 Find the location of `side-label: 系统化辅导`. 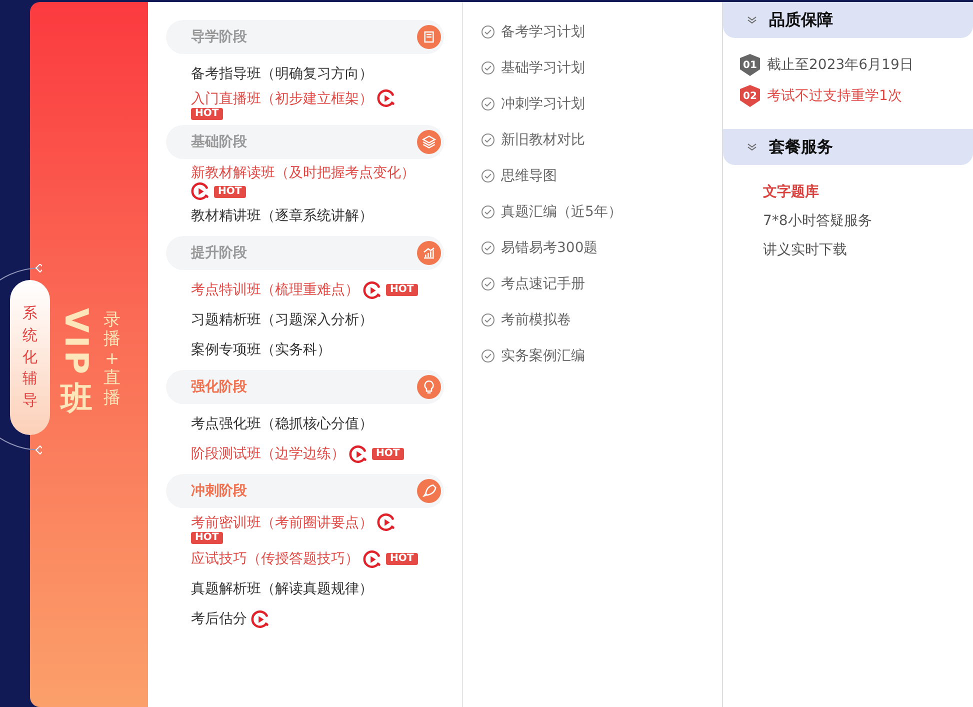

side-label: 系统化辅导 is located at coordinates (30, 357).